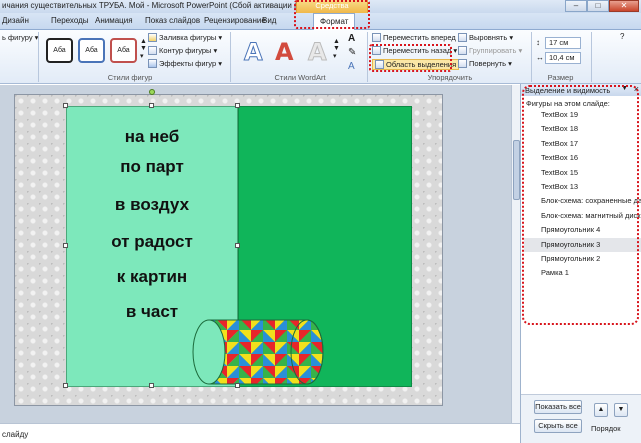 This screenshot has width=641, height=443. I want to click on group-command: Группировать ▾, so click(490, 50).